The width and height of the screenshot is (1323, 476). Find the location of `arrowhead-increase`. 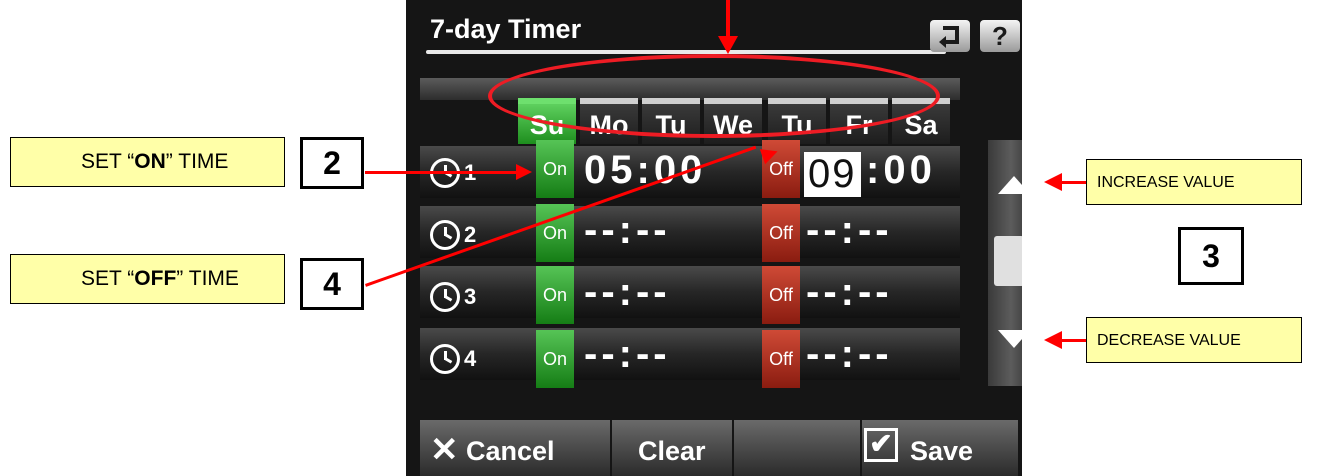

arrowhead-increase is located at coordinates (1053, 182).